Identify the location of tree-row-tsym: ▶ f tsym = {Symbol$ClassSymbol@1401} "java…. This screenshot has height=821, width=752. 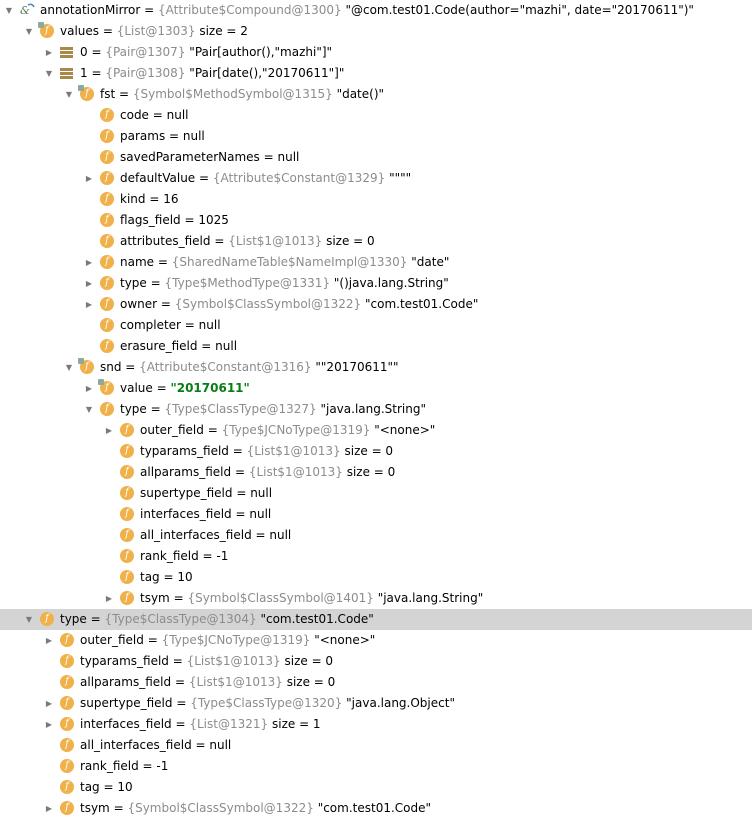
(376, 598).